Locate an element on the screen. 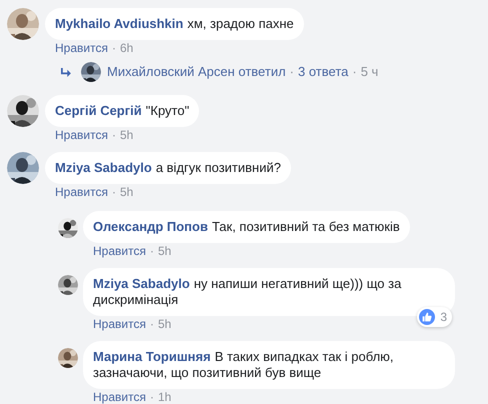  comment-text: Олександр Попов Так, позитивний та без матюків is located at coordinates (246, 226).